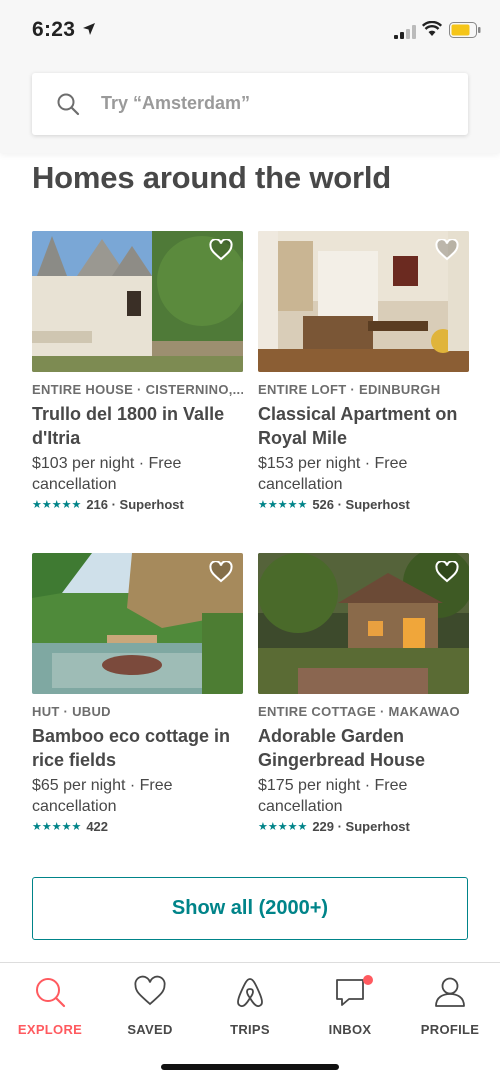 Image resolution: width=500 pixels, height=1083 pixels. I want to click on listing-type: ENTIRE LOFT · EDINBURGH, so click(349, 389).